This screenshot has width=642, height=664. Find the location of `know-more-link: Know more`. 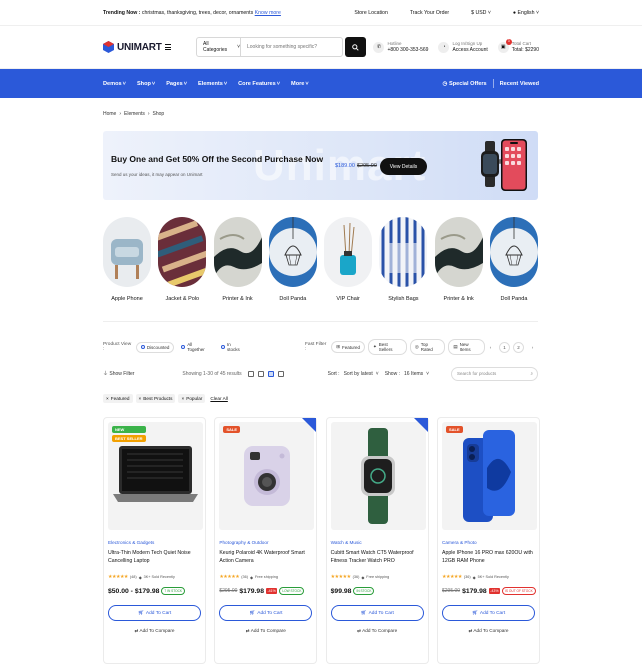

know-more-link: Know more is located at coordinates (268, 13).